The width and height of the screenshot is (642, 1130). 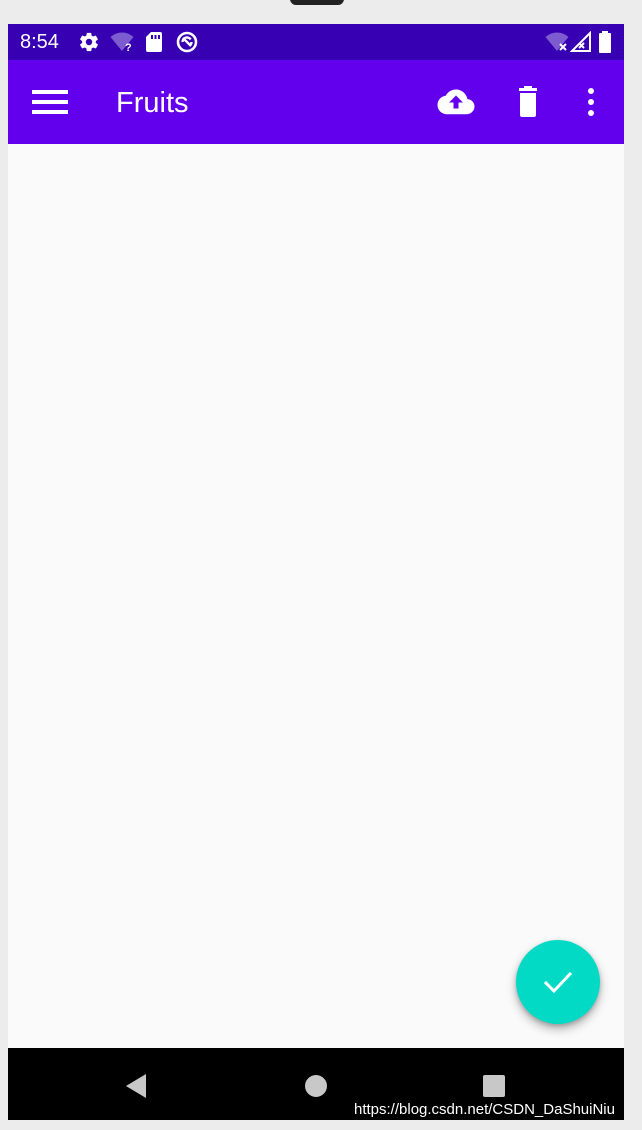 What do you see at coordinates (580, 41) in the screenshot?
I see `cellular-off-icon` at bounding box center [580, 41].